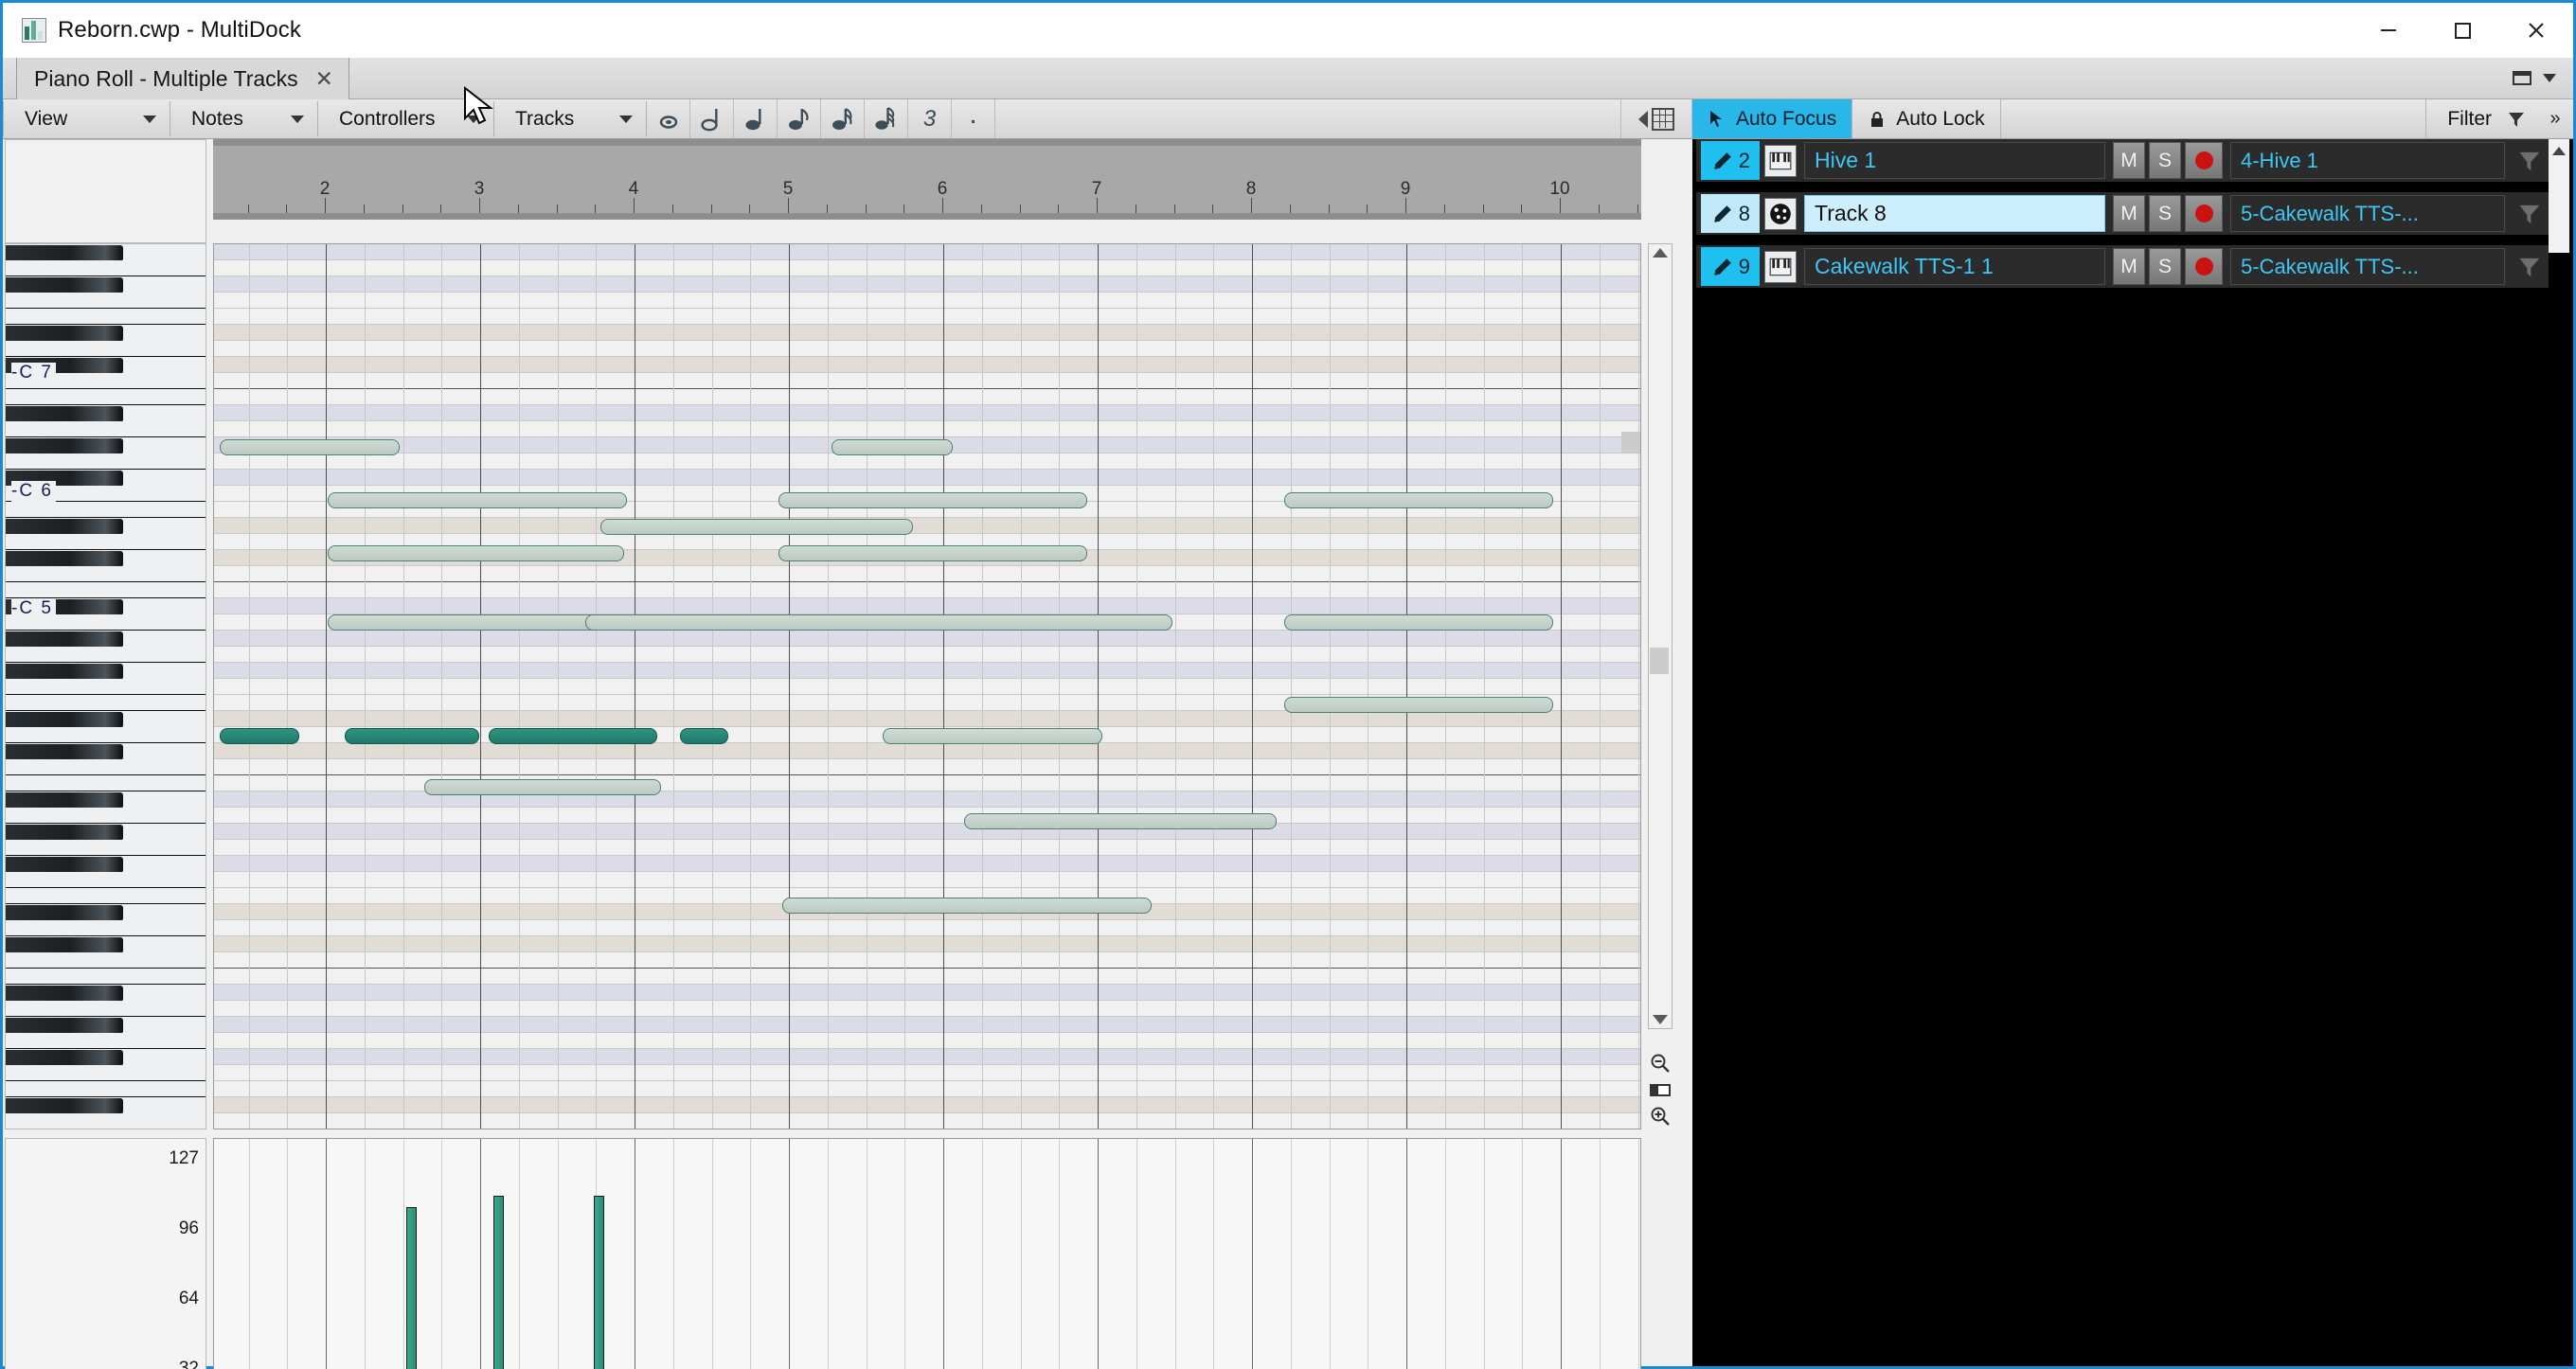 The image size is (2576, 1369). Describe the element at coordinates (87, 118) in the screenshot. I see `view-menu: View` at that location.